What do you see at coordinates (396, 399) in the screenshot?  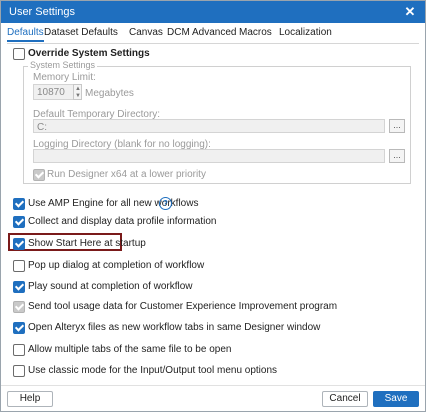 I see `save-button: Save` at bounding box center [396, 399].